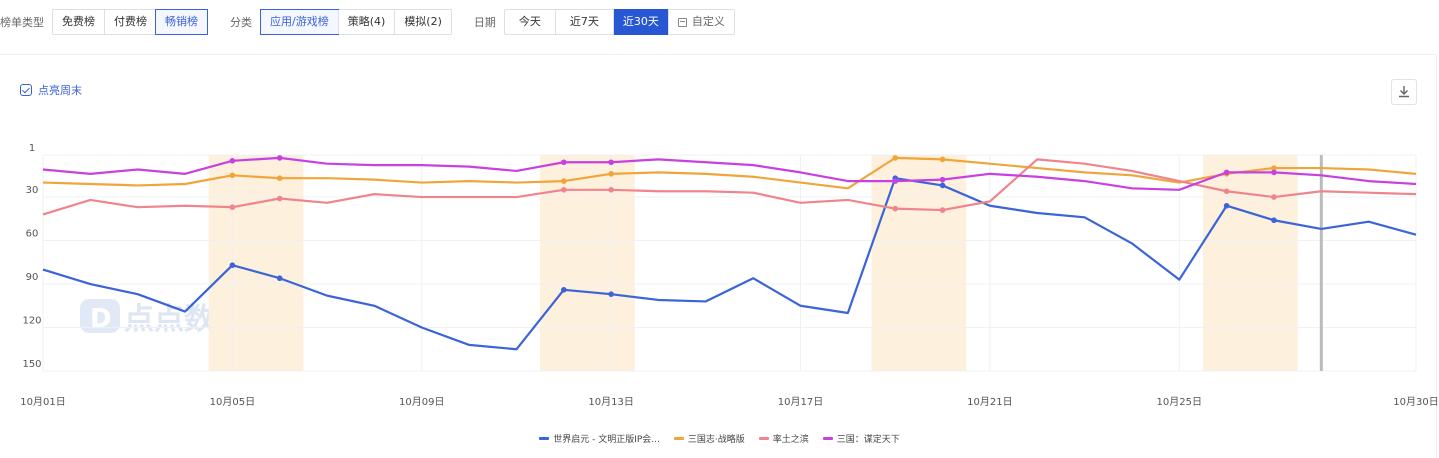  What do you see at coordinates (32, 190) in the screenshot?
I see `y-tick-label: 30` at bounding box center [32, 190].